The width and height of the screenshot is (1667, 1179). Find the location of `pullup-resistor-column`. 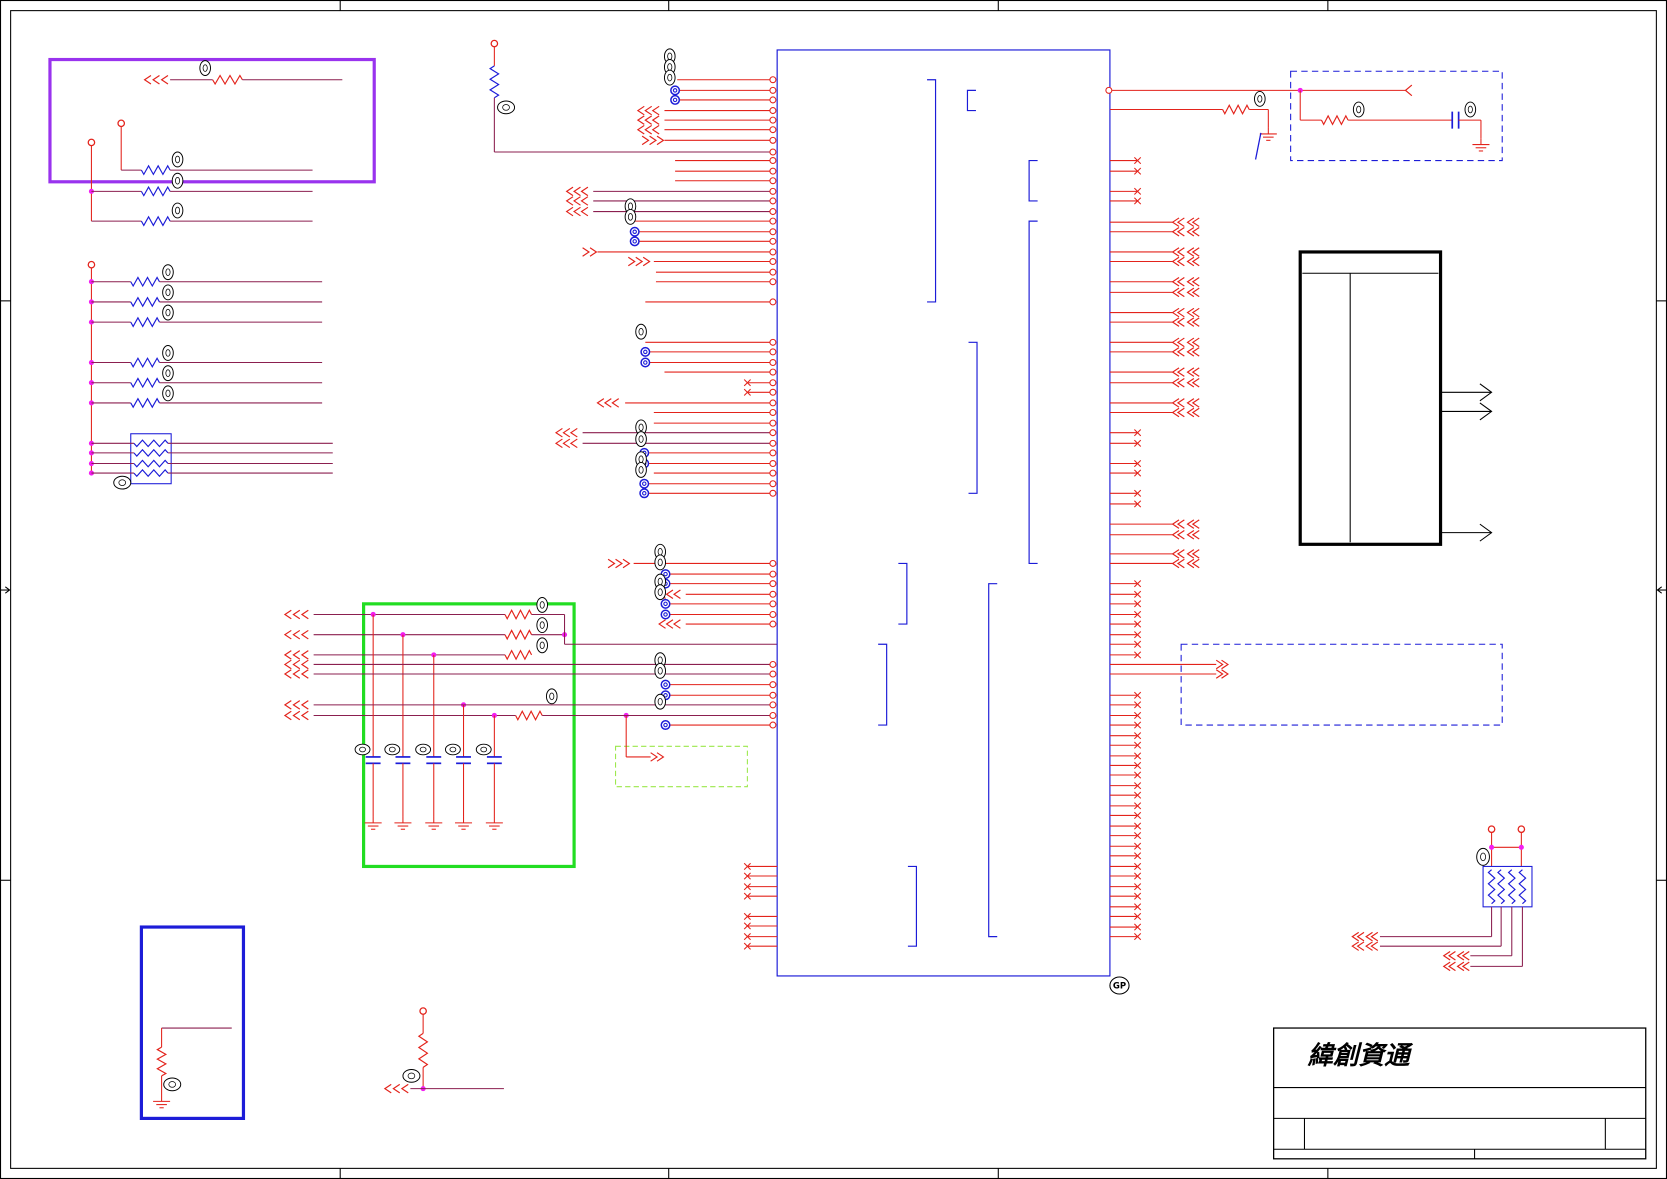

pullup-resistor-column is located at coordinates (210, 375).